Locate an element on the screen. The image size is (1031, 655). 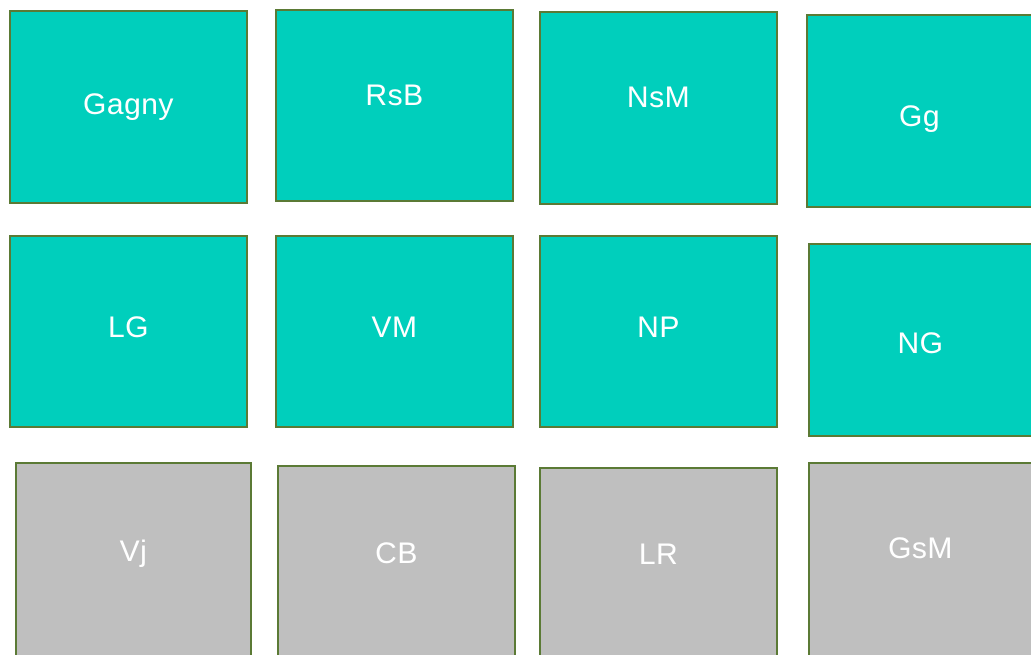
tile-ng: NG is located at coordinates (919, 340).